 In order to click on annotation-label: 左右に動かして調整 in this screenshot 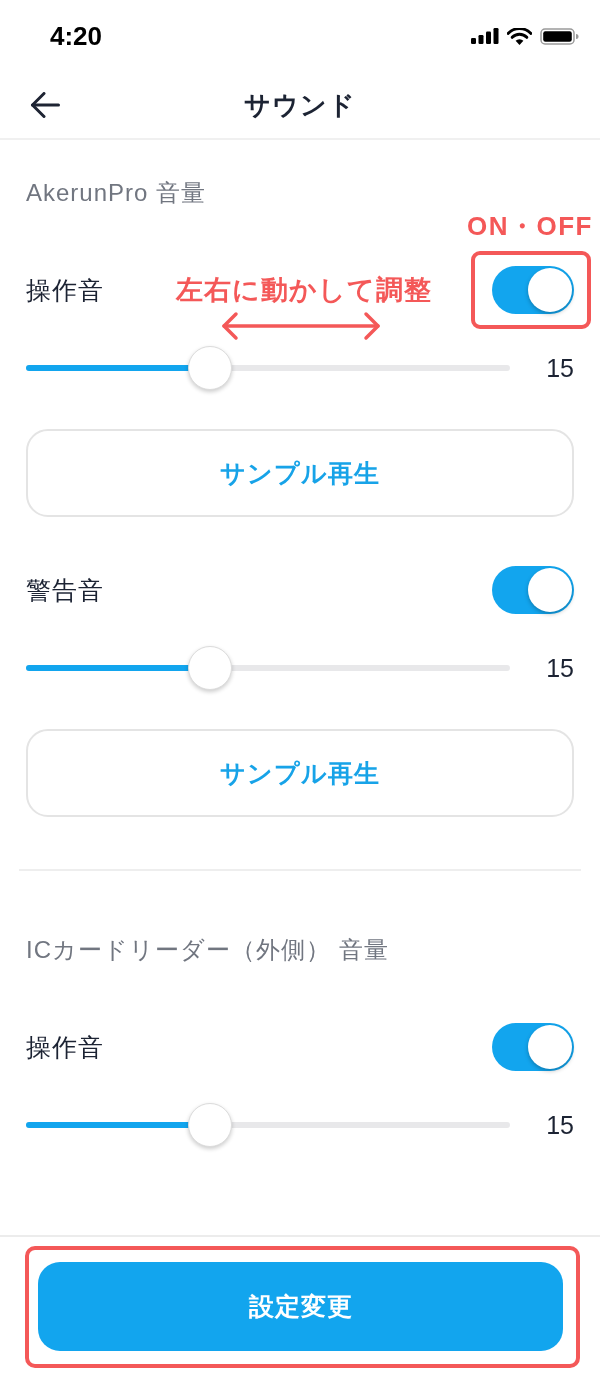, I will do `click(304, 290)`.